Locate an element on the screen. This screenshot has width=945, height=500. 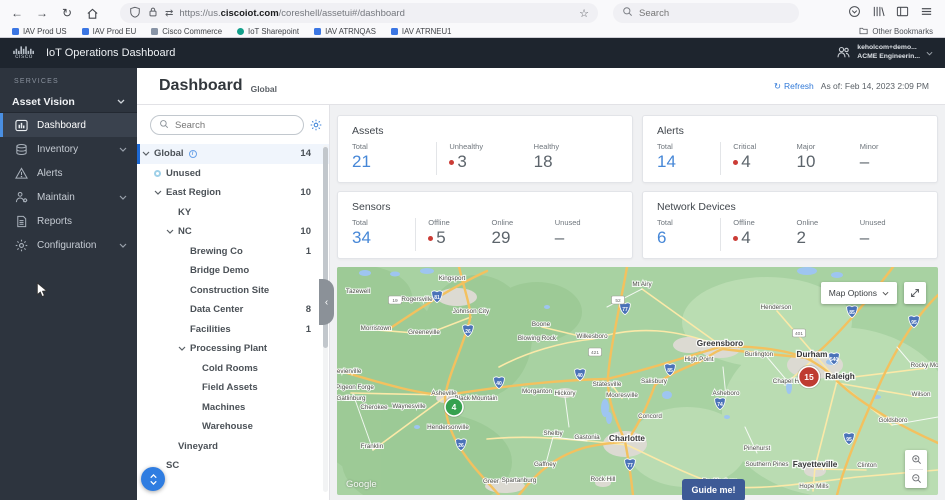
service-selector: Asset Vision is located at coordinates (68, 102).